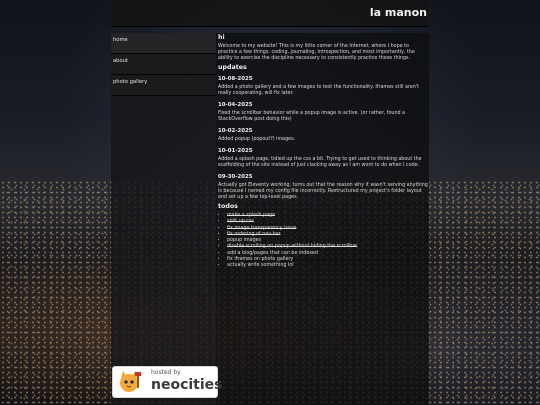 Image resolution: width=540 pixels, height=405 pixels. I want to click on todo-item: actually write something lol, so click(328, 266).